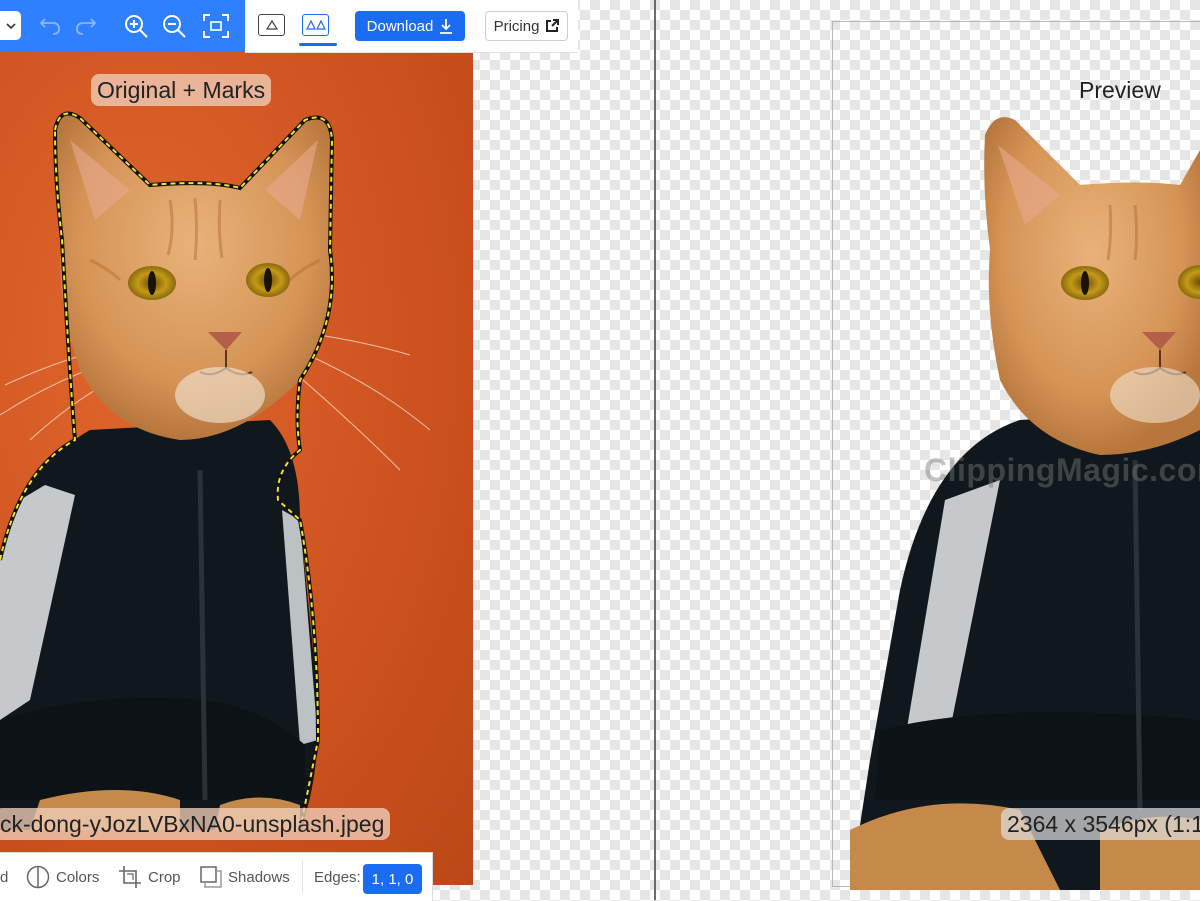 The width and height of the screenshot is (1200, 901). I want to click on colors-button: Colors, so click(62, 877).